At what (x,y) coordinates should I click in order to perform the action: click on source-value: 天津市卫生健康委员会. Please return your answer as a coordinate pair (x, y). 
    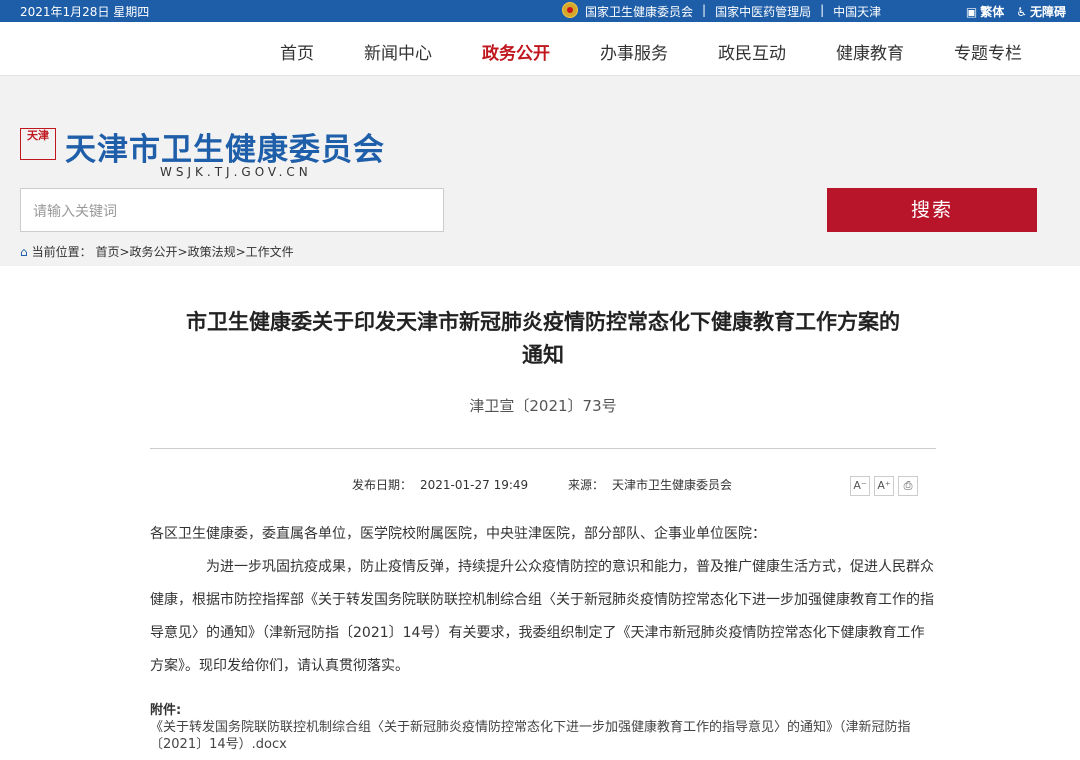
    Looking at the image, I should click on (672, 485).